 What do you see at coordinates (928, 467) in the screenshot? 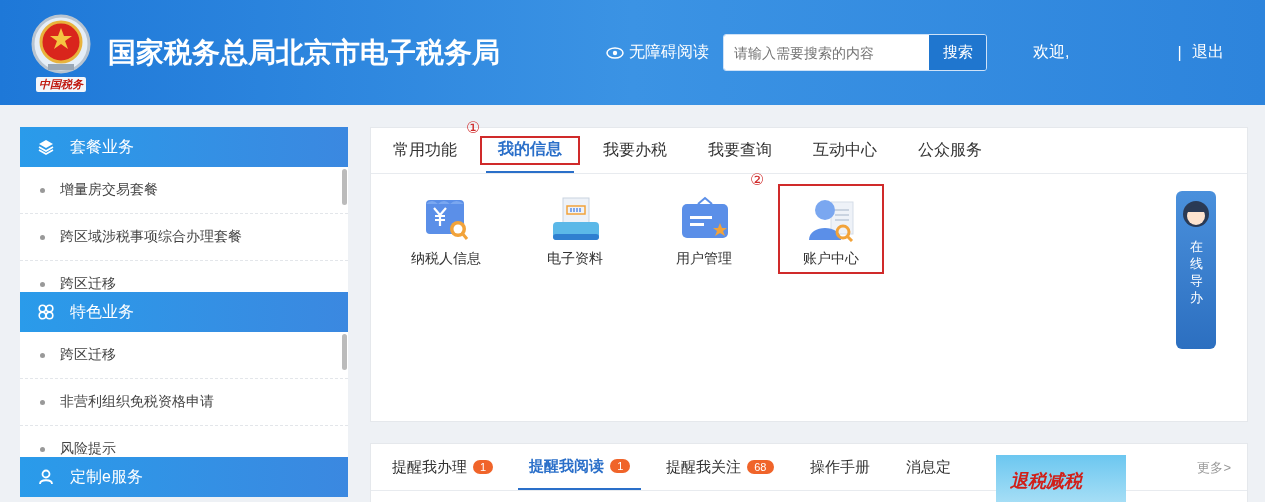
I see `notice-tab: 消息定` at bounding box center [928, 467].